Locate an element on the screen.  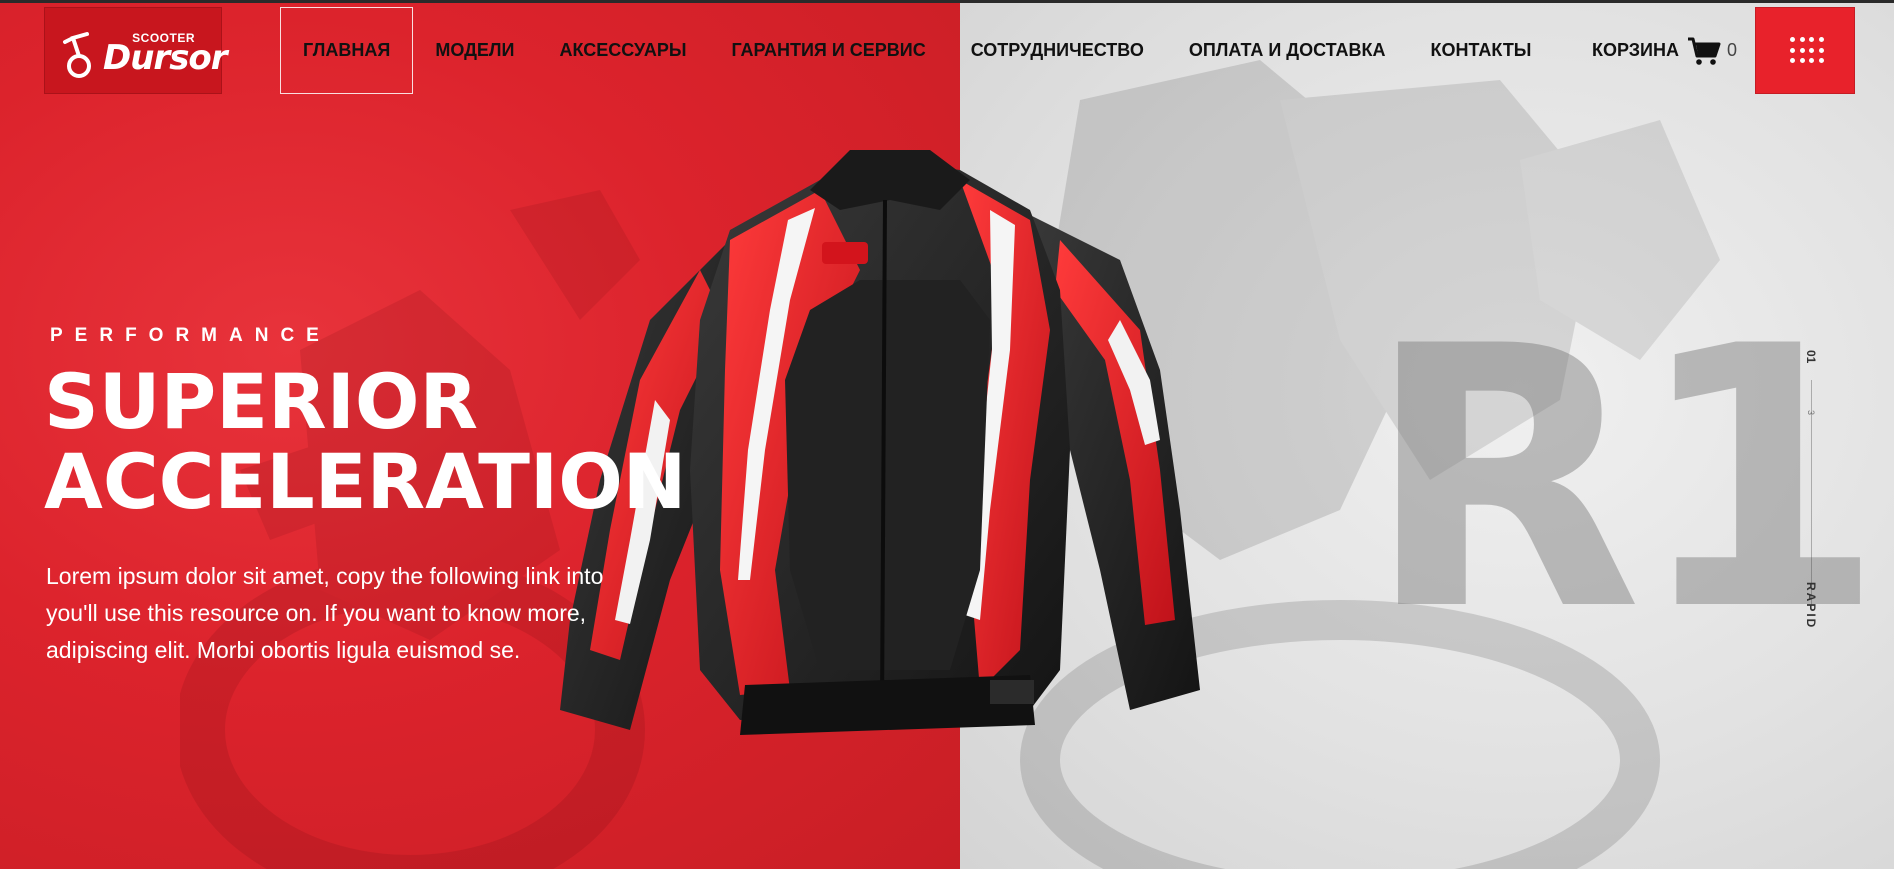
grid-dots-icon is located at coordinates (1807, 51).